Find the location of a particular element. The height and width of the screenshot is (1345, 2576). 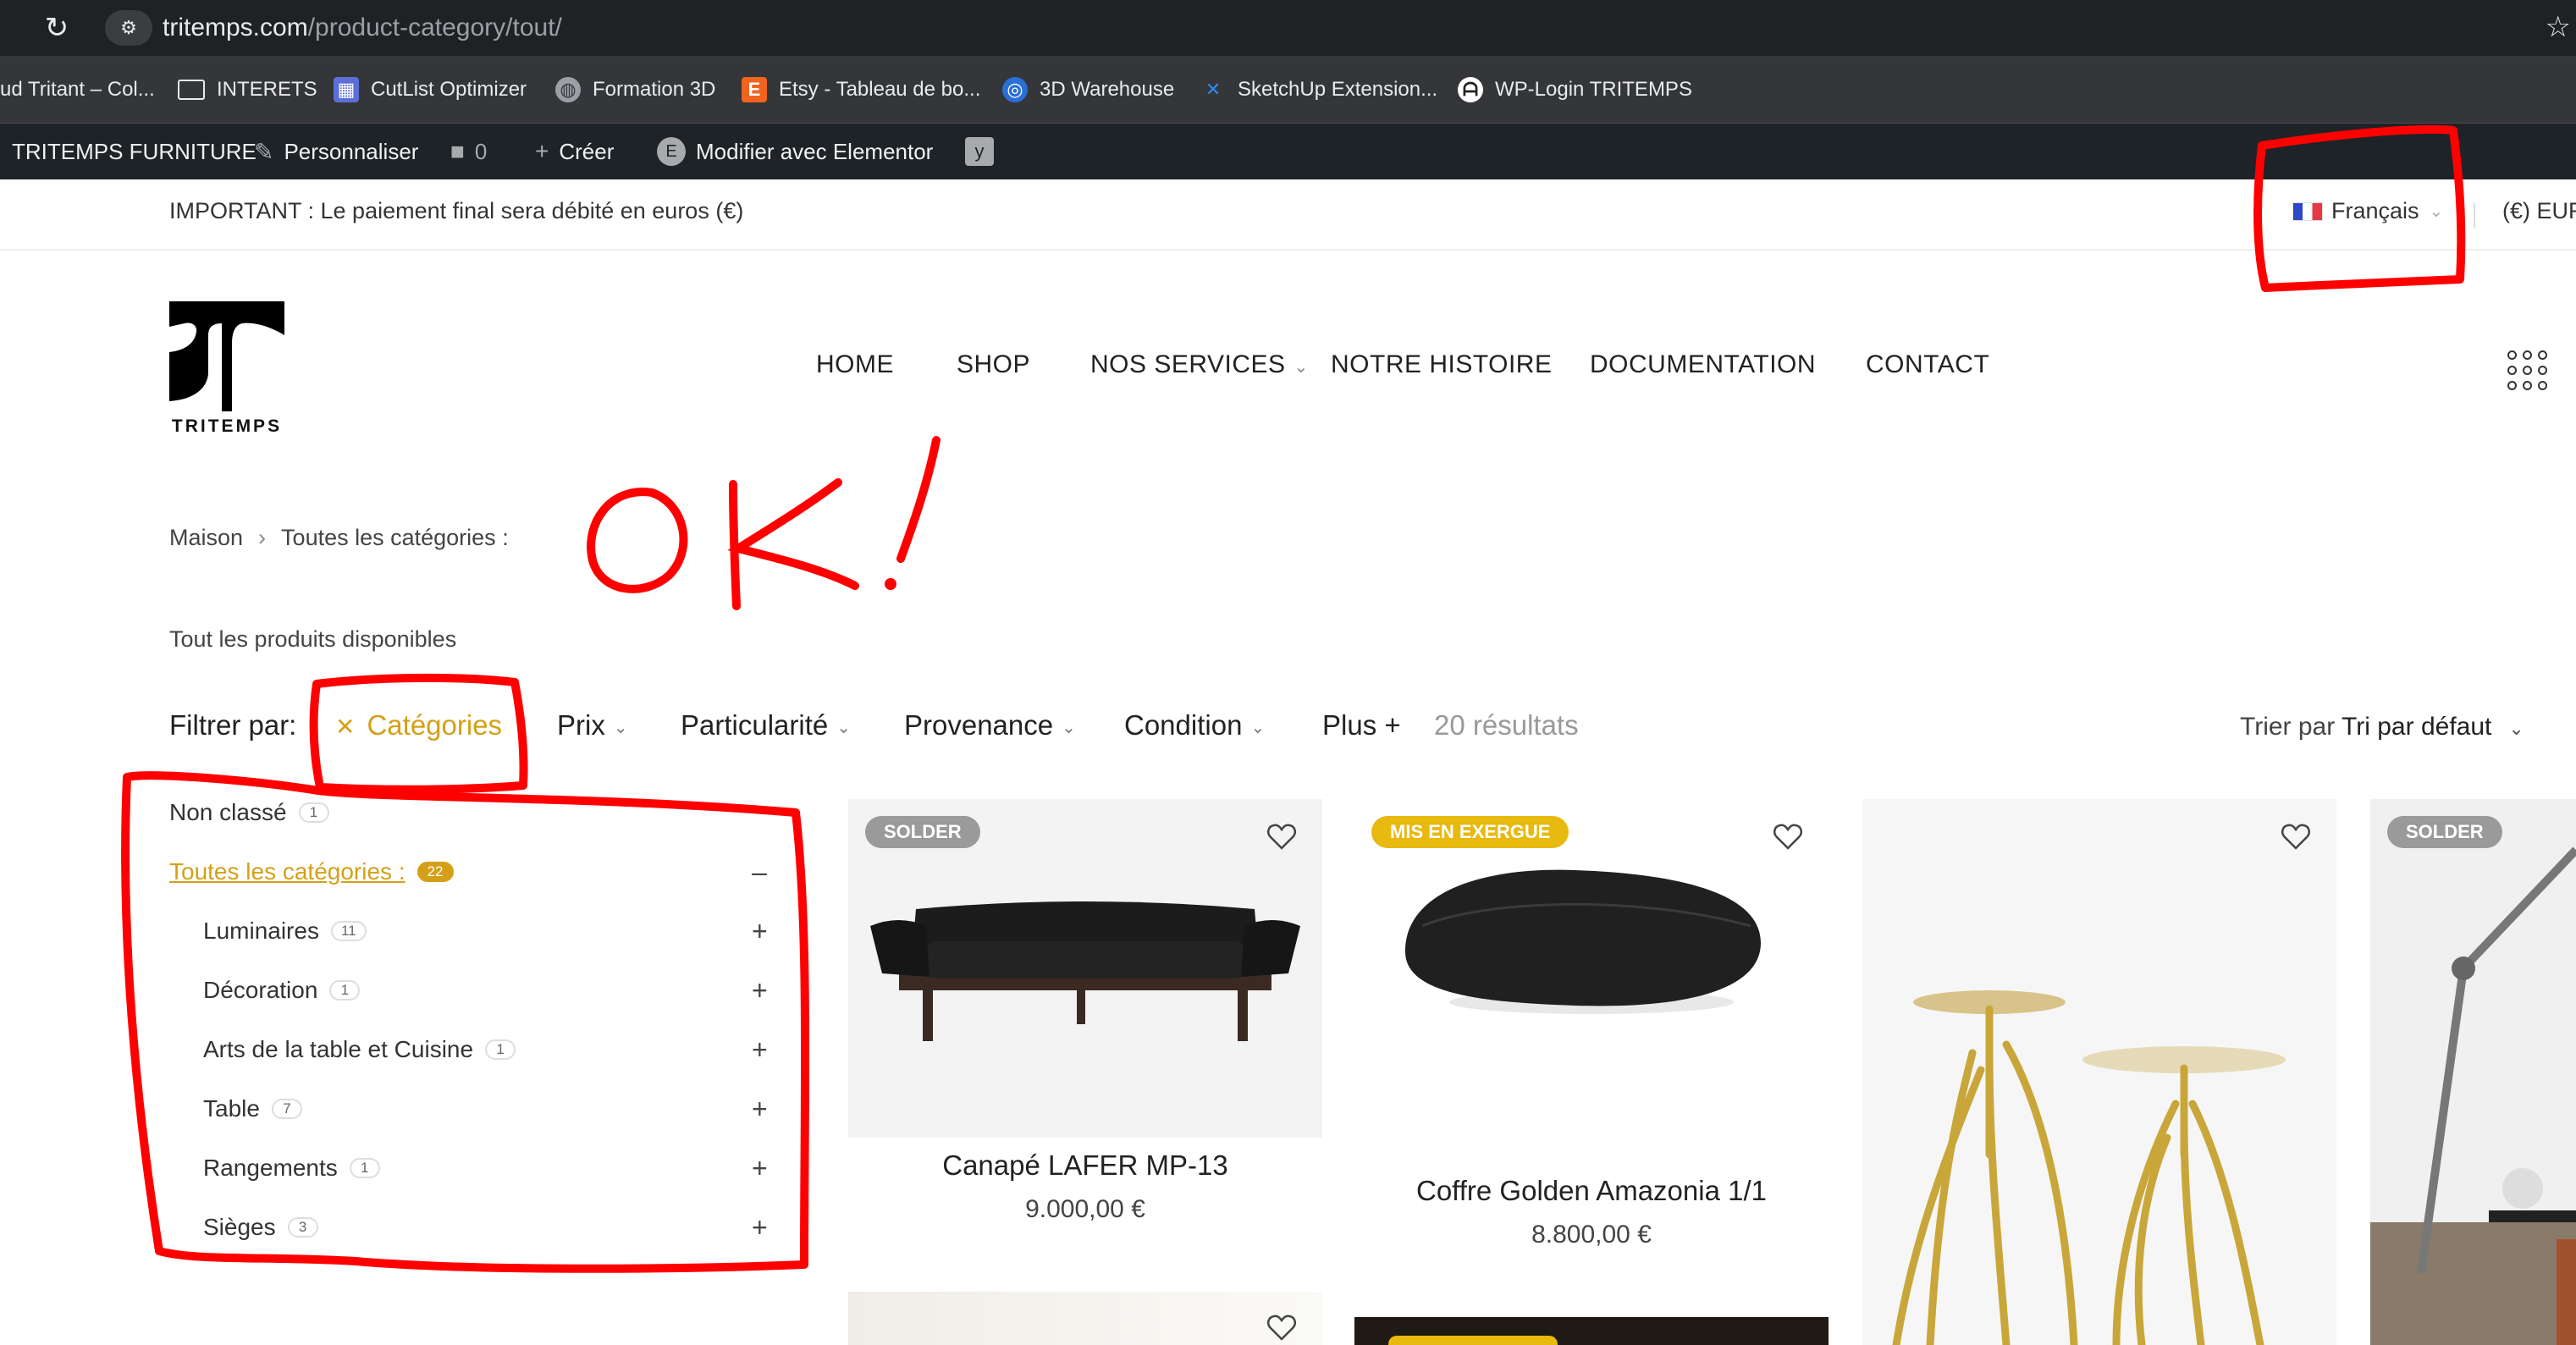

filter-more: Plus + is located at coordinates (1362, 725).